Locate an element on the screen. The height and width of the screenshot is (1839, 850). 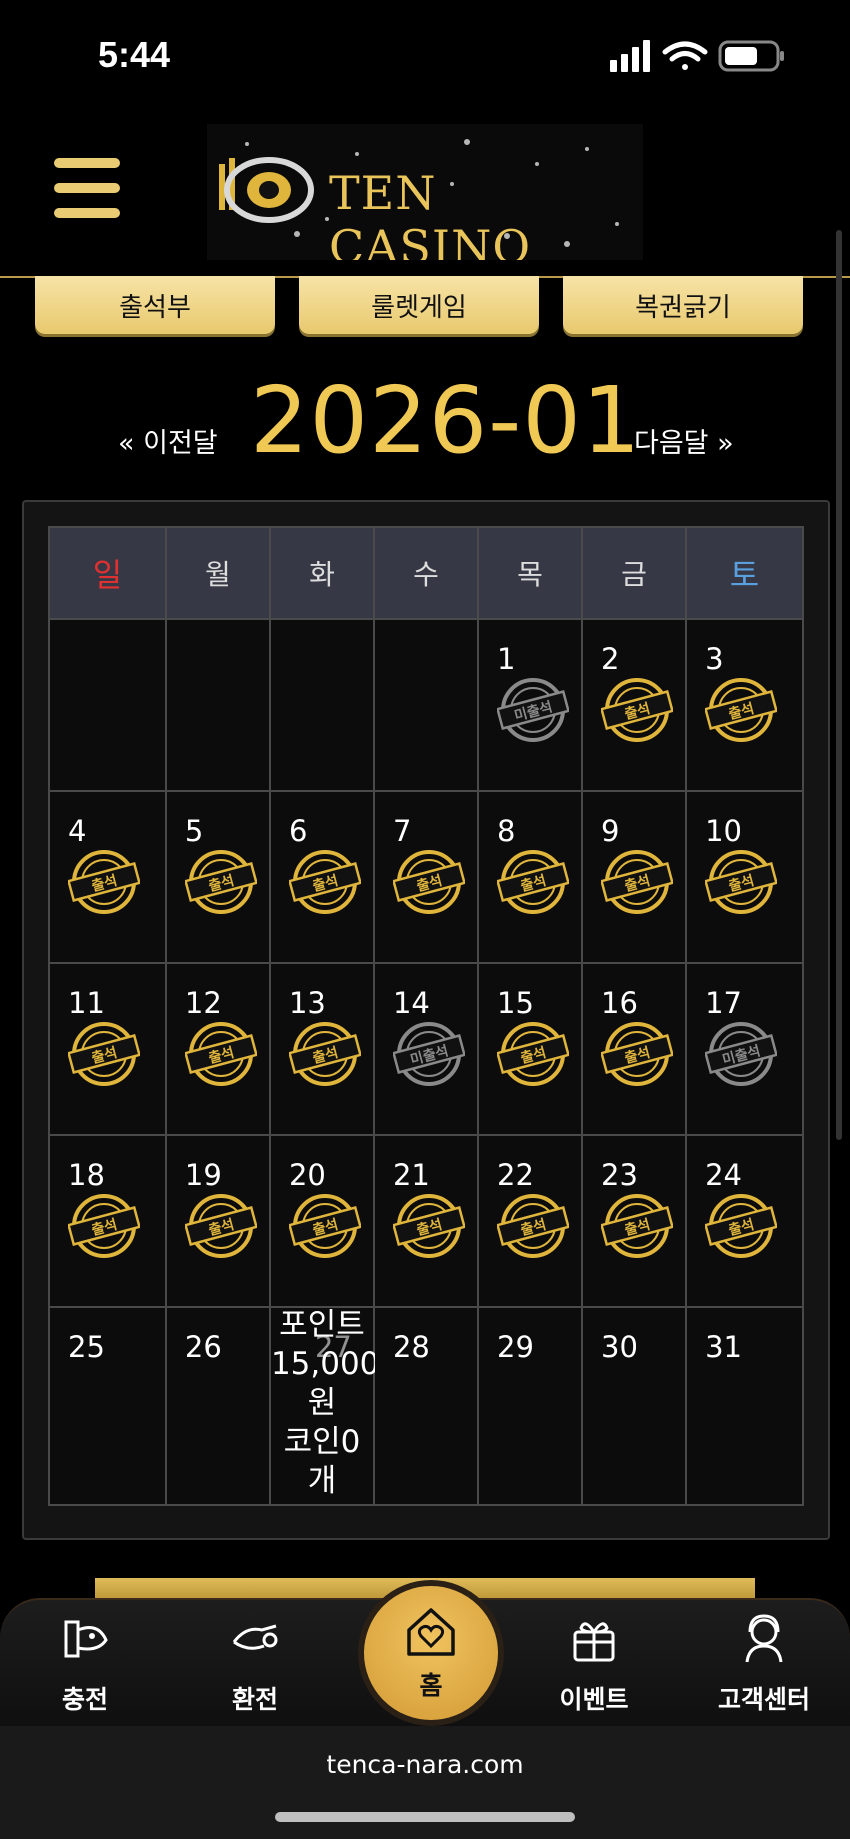
ten-casino-logo: TEN CASINO is located at coordinates (425, 192).